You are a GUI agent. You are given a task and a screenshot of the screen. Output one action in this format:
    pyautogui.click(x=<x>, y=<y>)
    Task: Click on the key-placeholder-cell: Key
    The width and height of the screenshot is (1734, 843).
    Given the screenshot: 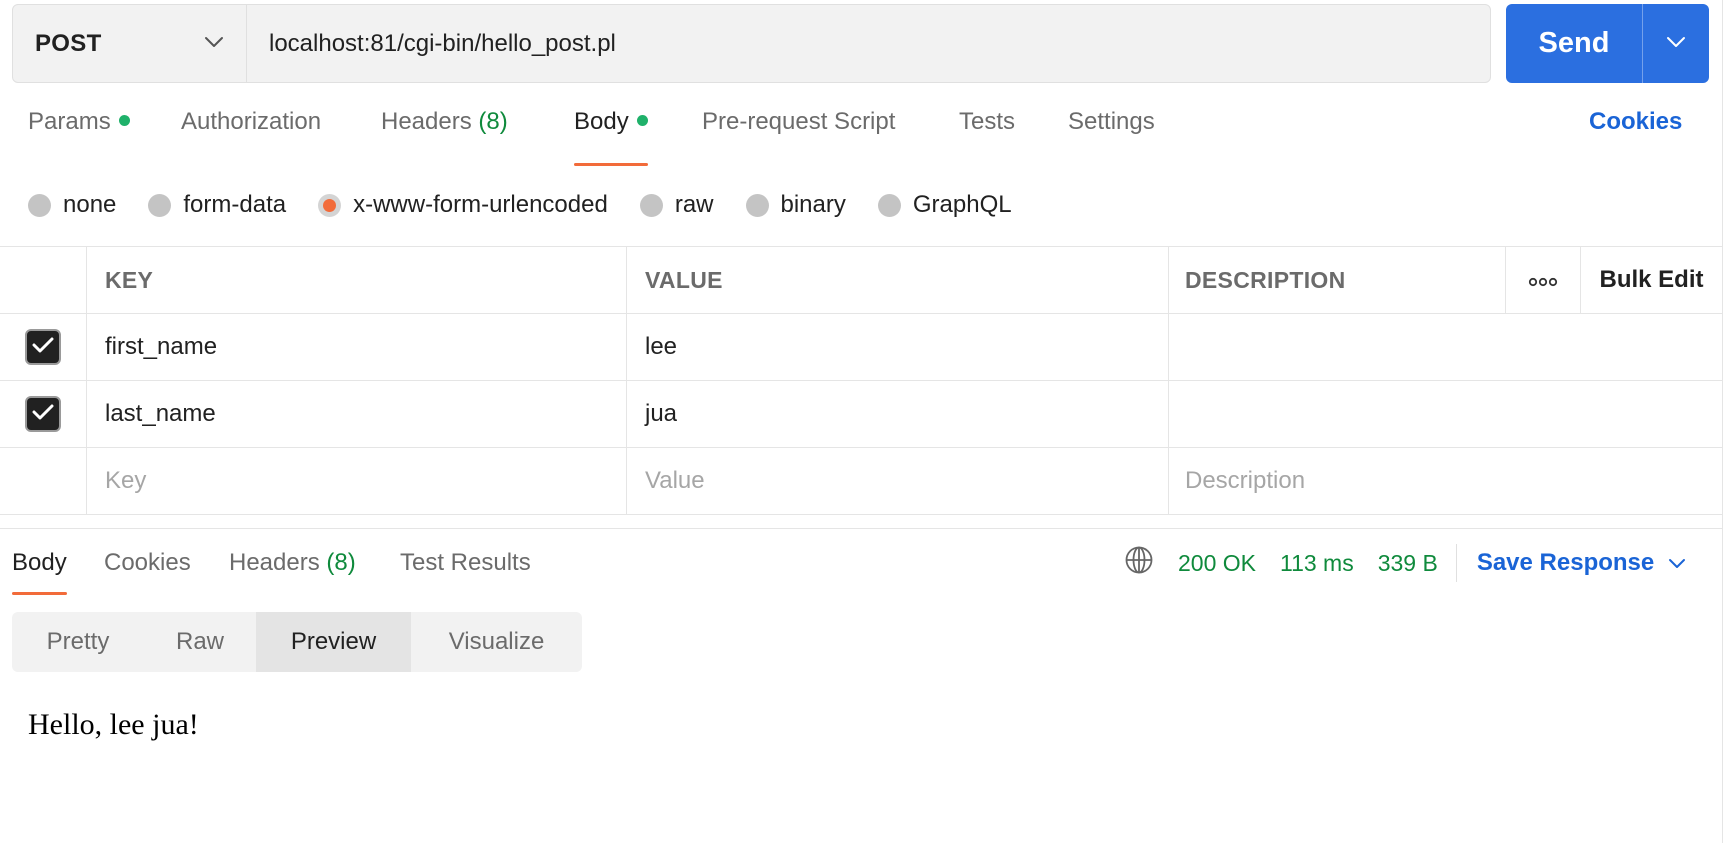 What is the action you would take?
    pyautogui.click(x=356, y=481)
    